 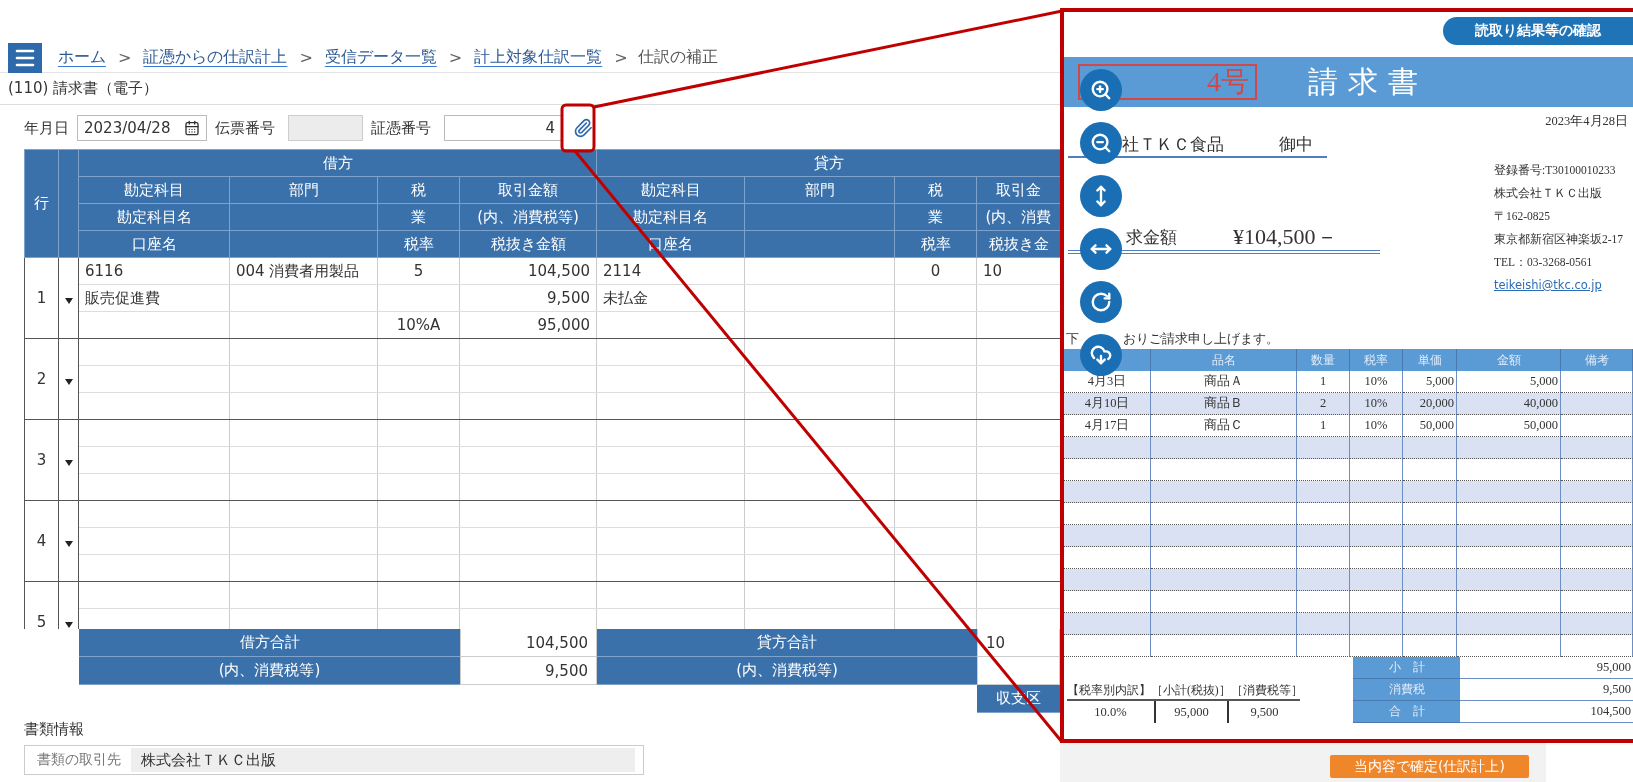 What do you see at coordinates (1263, 712) in the screenshot?
I see `breakdown-value: 9,500` at bounding box center [1263, 712].